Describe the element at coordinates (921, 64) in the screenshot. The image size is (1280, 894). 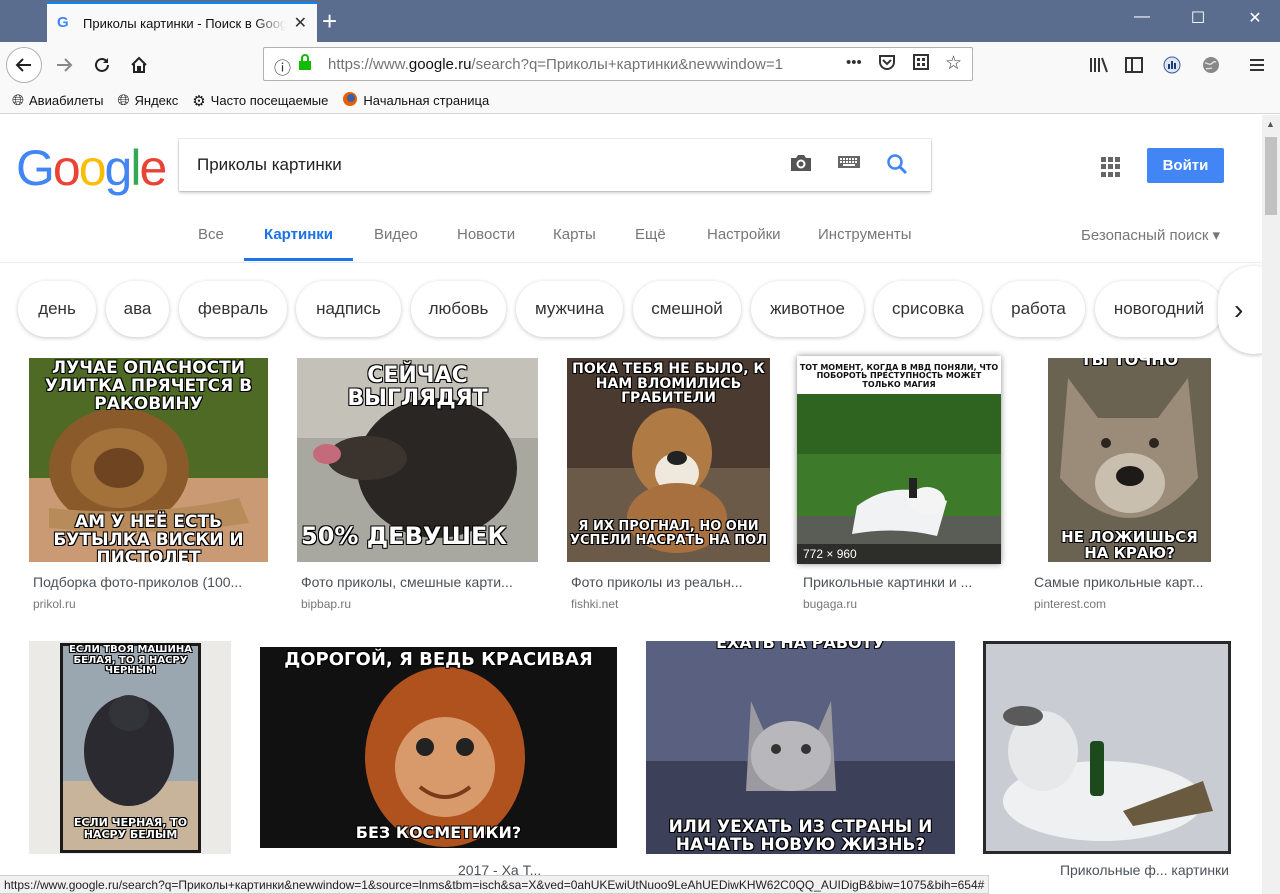
I see `qr-code-icon` at that location.